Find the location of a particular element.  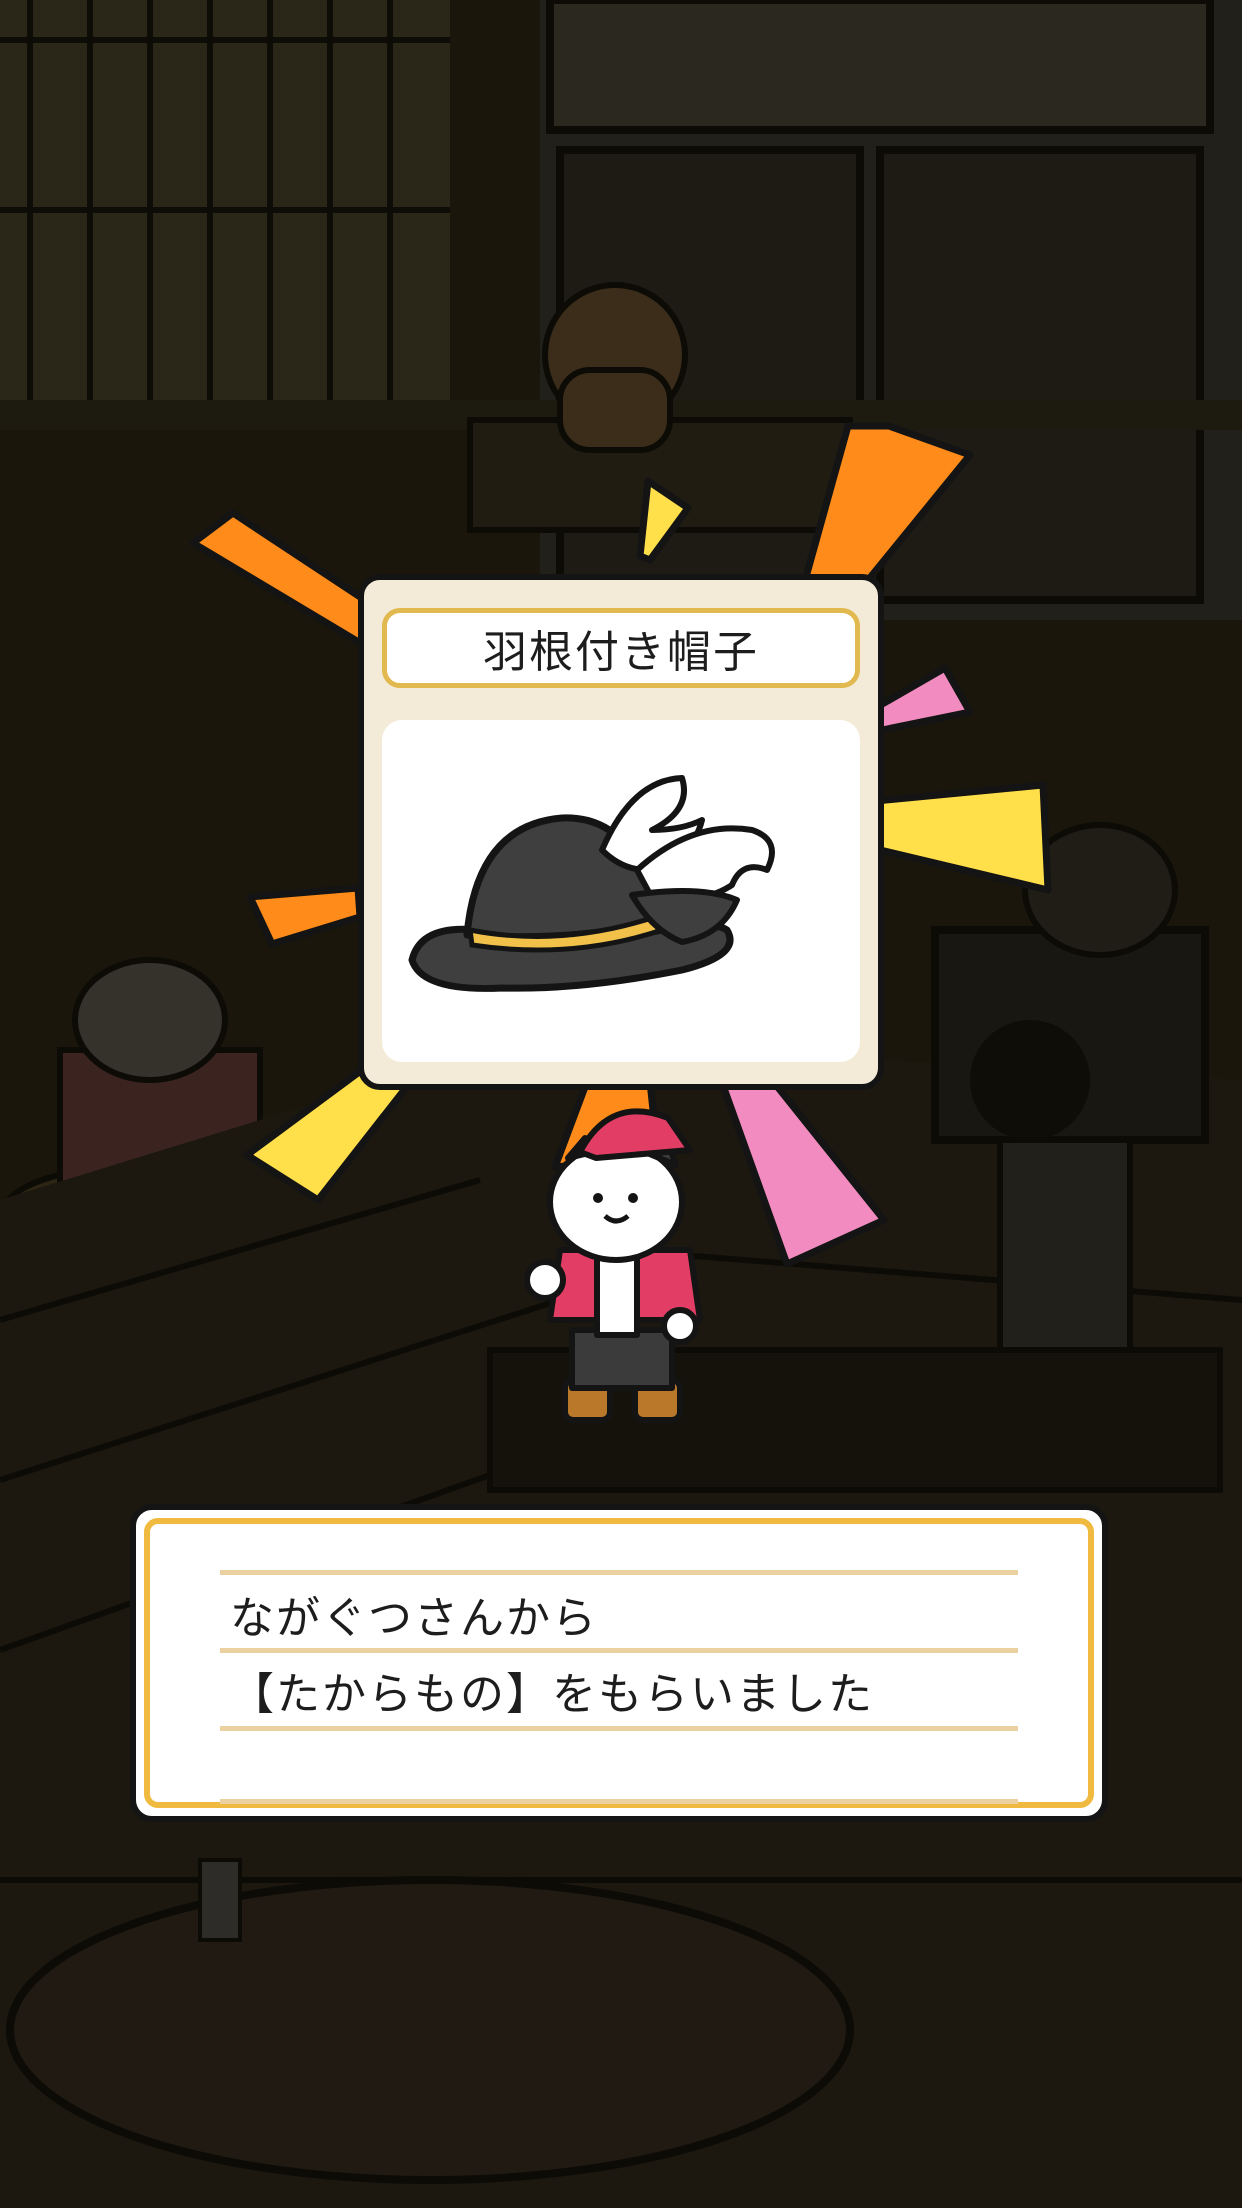

message-dialog: ながぐつさんから 【たからもの】をもらいました is located at coordinates (619, 1663).